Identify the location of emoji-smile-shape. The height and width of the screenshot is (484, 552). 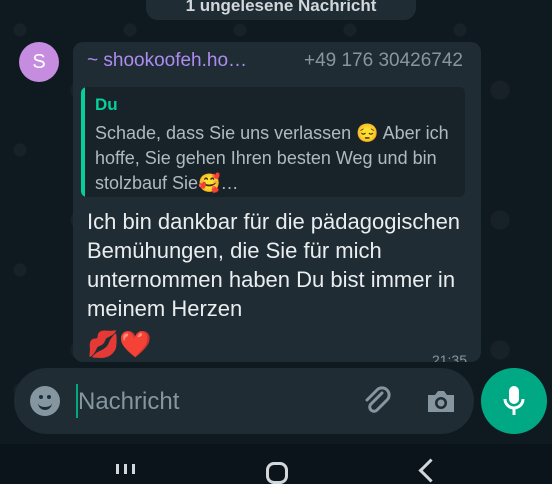
(45, 405).